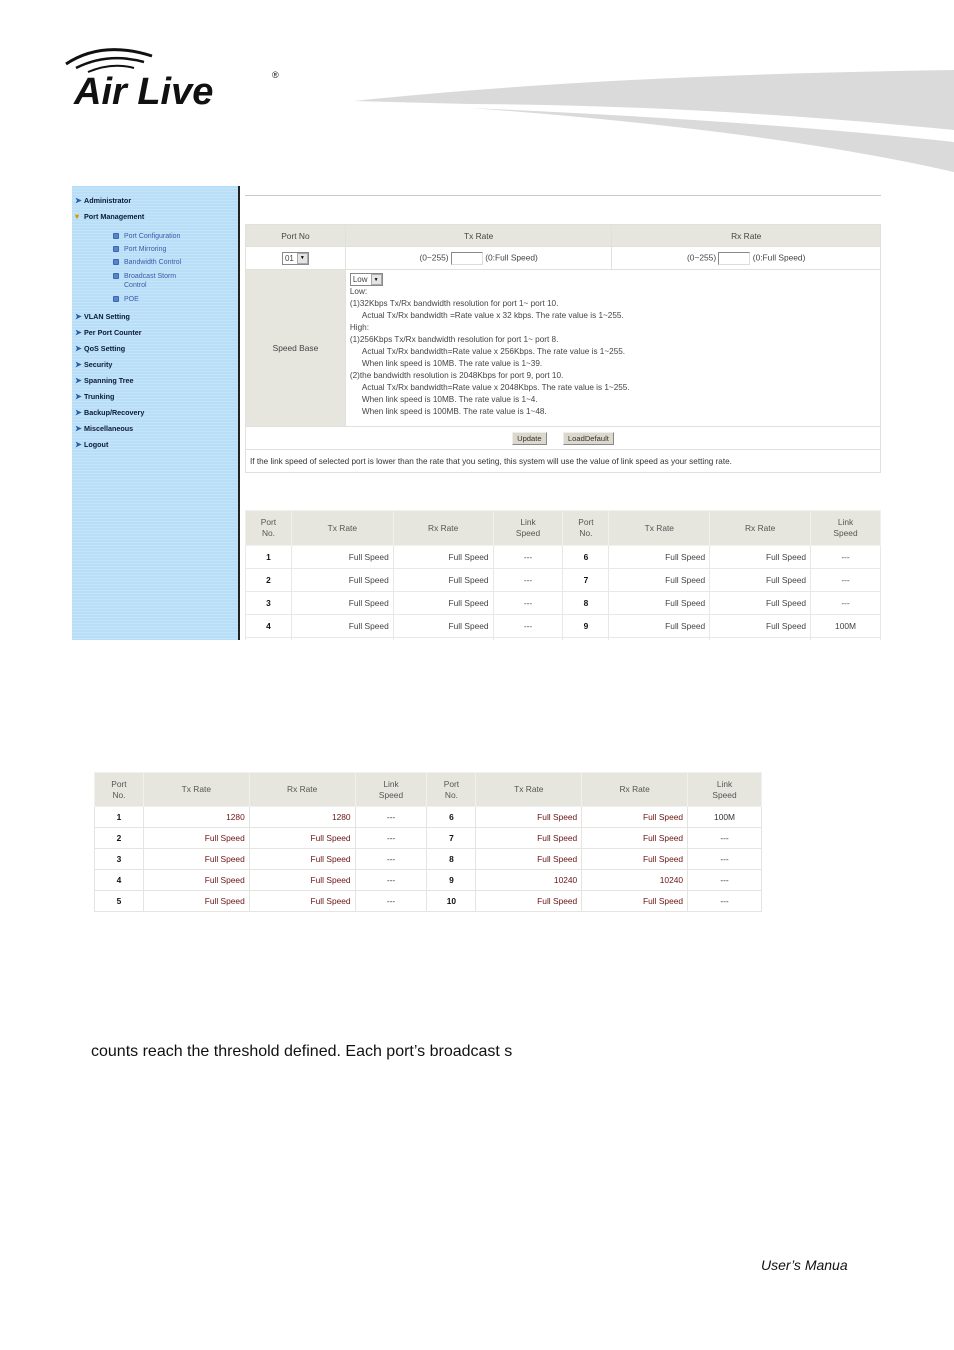  I want to click on tx-rate-input, so click(466, 258).